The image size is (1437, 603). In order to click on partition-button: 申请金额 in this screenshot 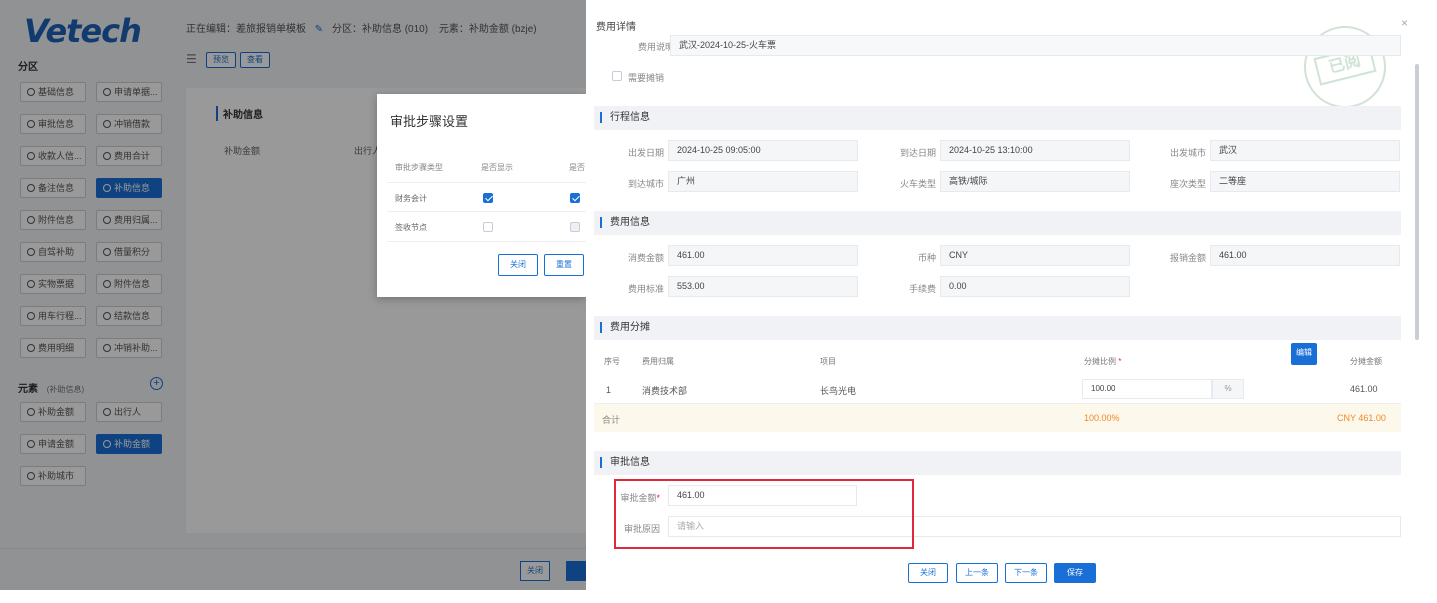, I will do `click(53, 444)`.